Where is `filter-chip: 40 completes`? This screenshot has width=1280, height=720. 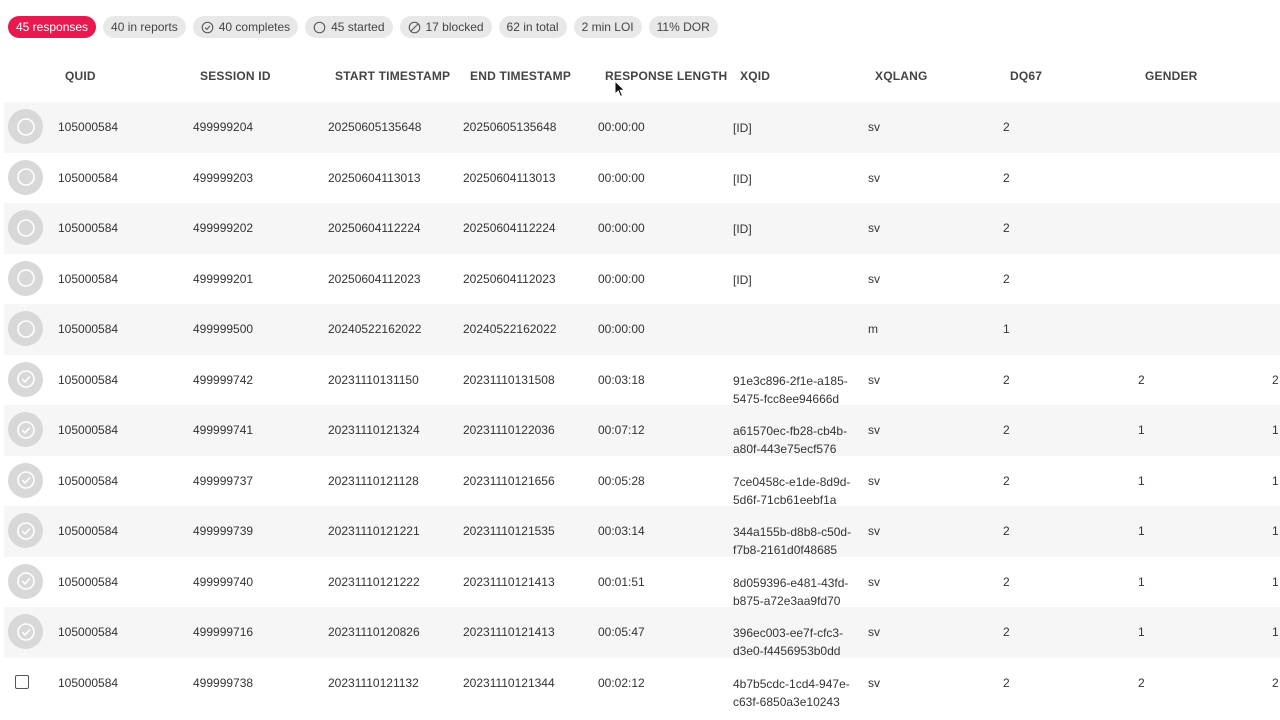
filter-chip: 40 completes is located at coordinates (245, 27).